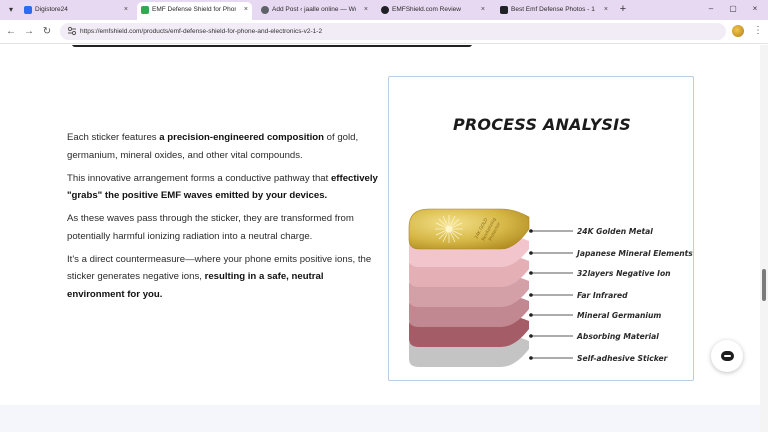  I want to click on menu-icon: ⋮, so click(758, 32).